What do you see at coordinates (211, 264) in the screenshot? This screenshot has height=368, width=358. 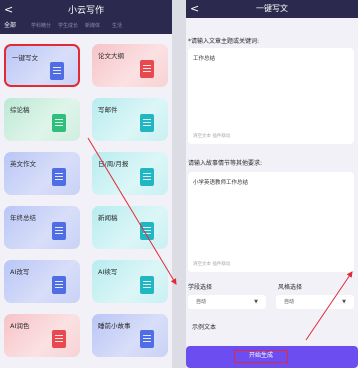 I see `requirements-input-actions: 清空文本 插件联动` at bounding box center [211, 264].